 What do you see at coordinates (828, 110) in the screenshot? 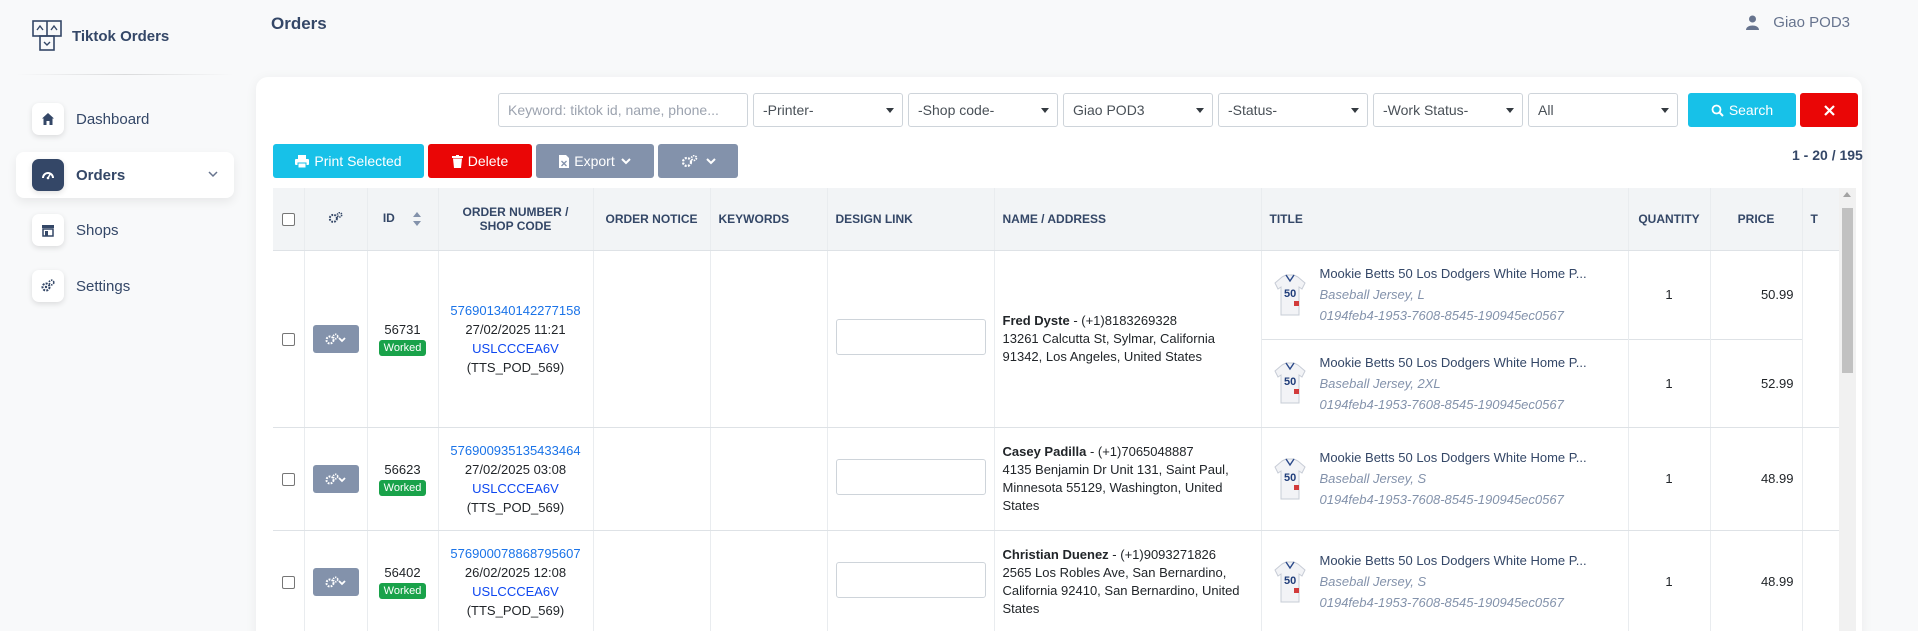
I see `printer-select: -Printer-` at bounding box center [828, 110].